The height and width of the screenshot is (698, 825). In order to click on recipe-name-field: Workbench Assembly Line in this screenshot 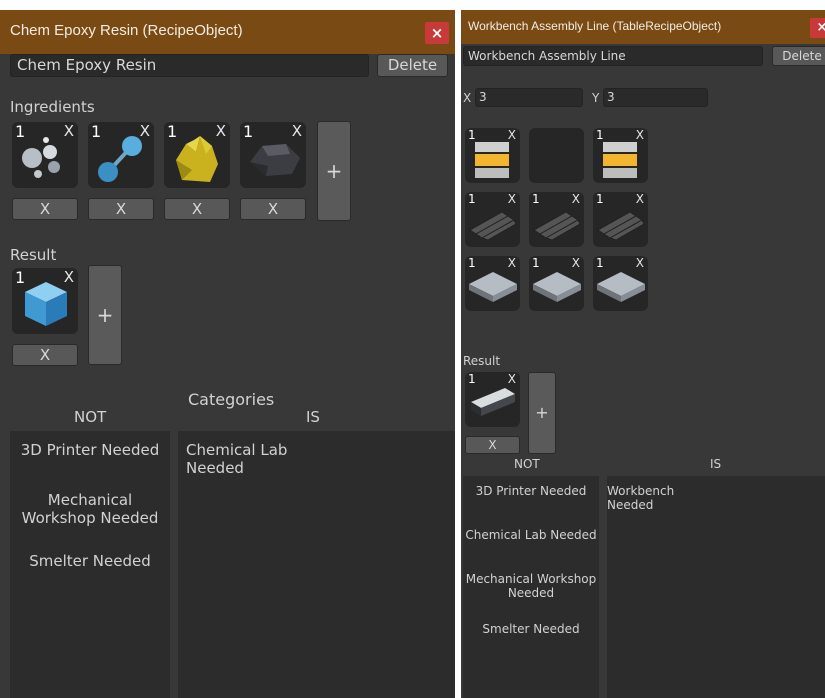, I will do `click(613, 56)`.